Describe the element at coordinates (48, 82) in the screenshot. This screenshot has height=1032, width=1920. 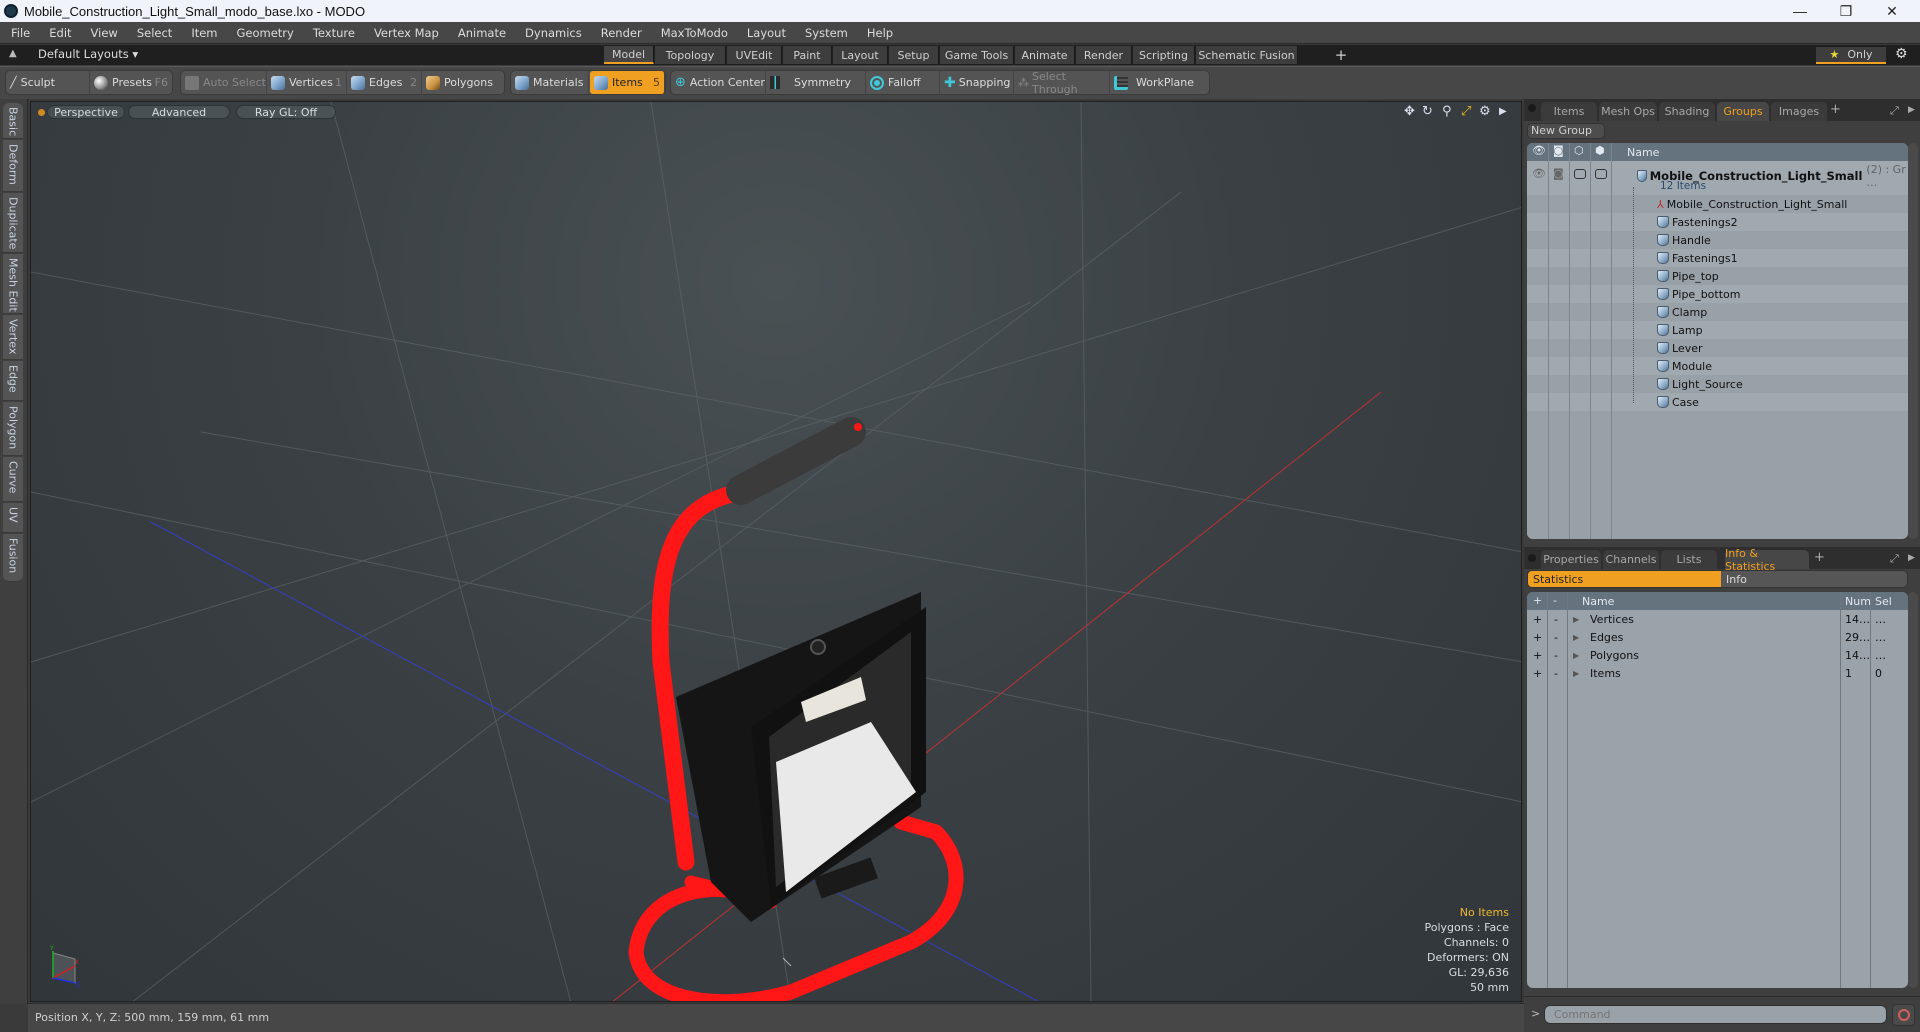
I see `sculpt-button: ╱ Sculpt` at that location.